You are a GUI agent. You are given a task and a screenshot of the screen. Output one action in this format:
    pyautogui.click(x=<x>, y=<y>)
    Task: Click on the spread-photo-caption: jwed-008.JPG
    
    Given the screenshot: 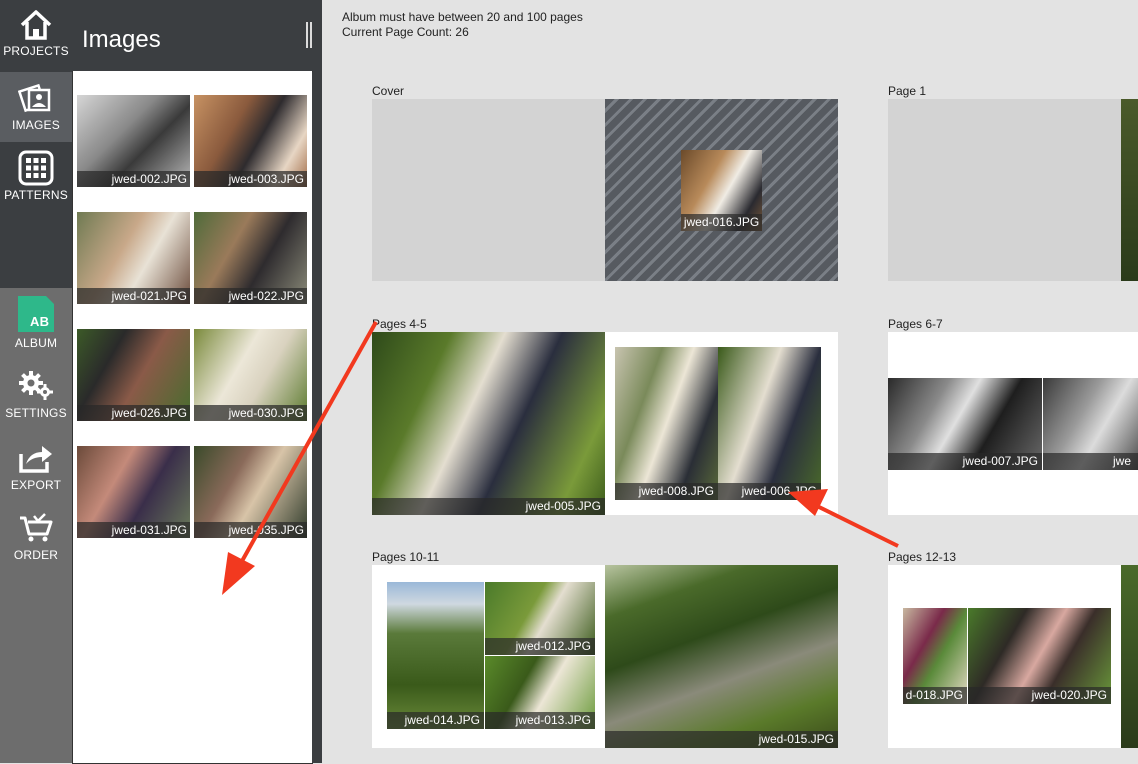 What is the action you would take?
    pyautogui.click(x=666, y=491)
    